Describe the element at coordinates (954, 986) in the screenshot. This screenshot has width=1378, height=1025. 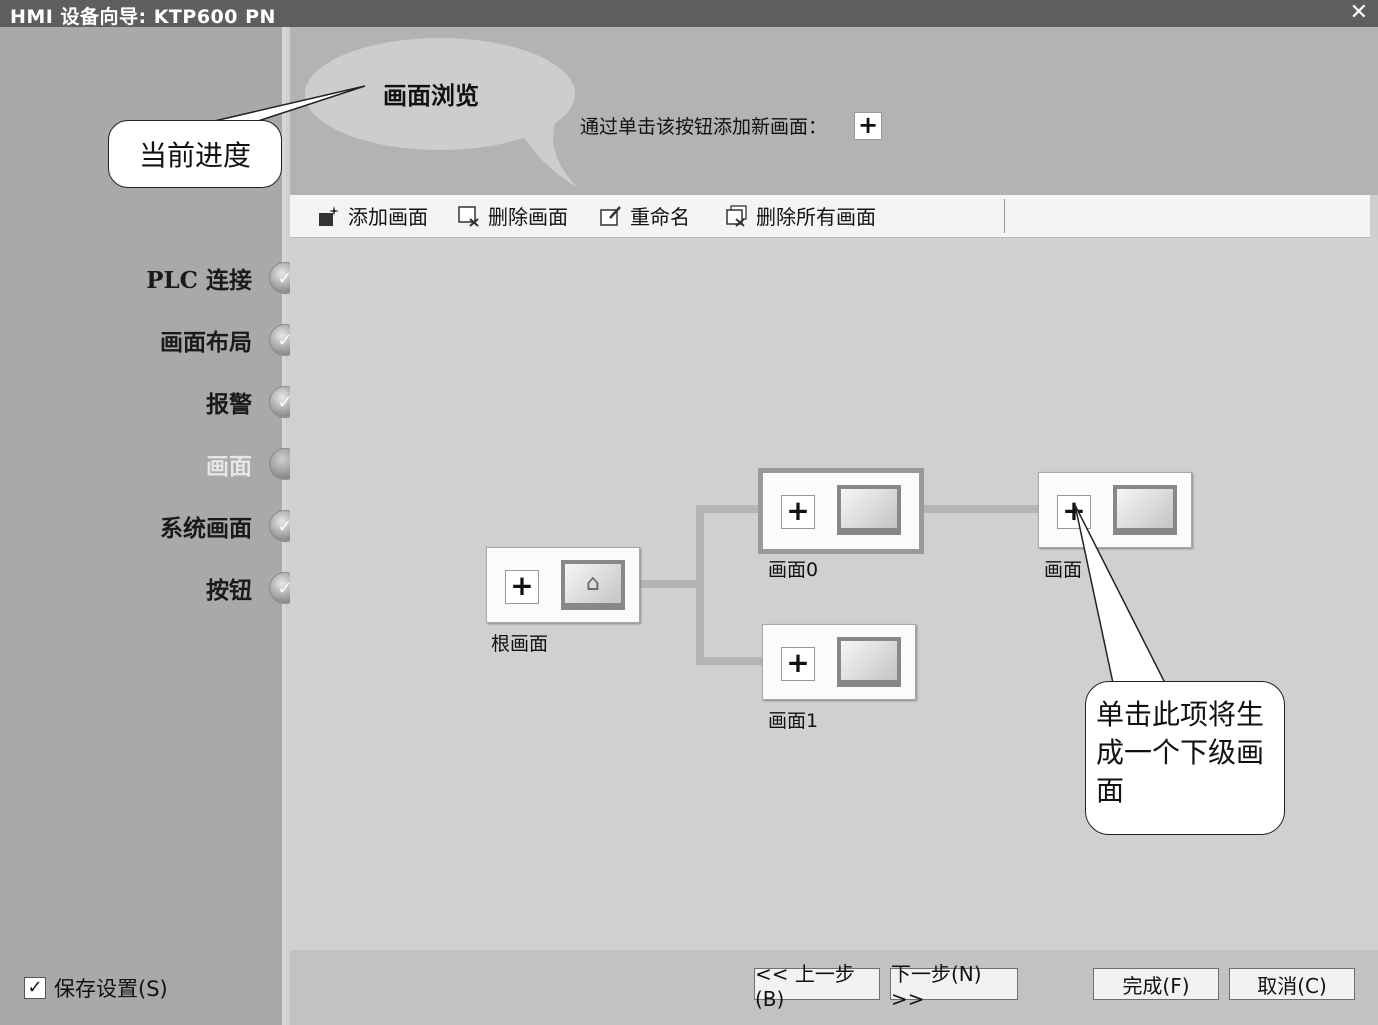
I see `next-button: 下一步(N) >>` at that location.